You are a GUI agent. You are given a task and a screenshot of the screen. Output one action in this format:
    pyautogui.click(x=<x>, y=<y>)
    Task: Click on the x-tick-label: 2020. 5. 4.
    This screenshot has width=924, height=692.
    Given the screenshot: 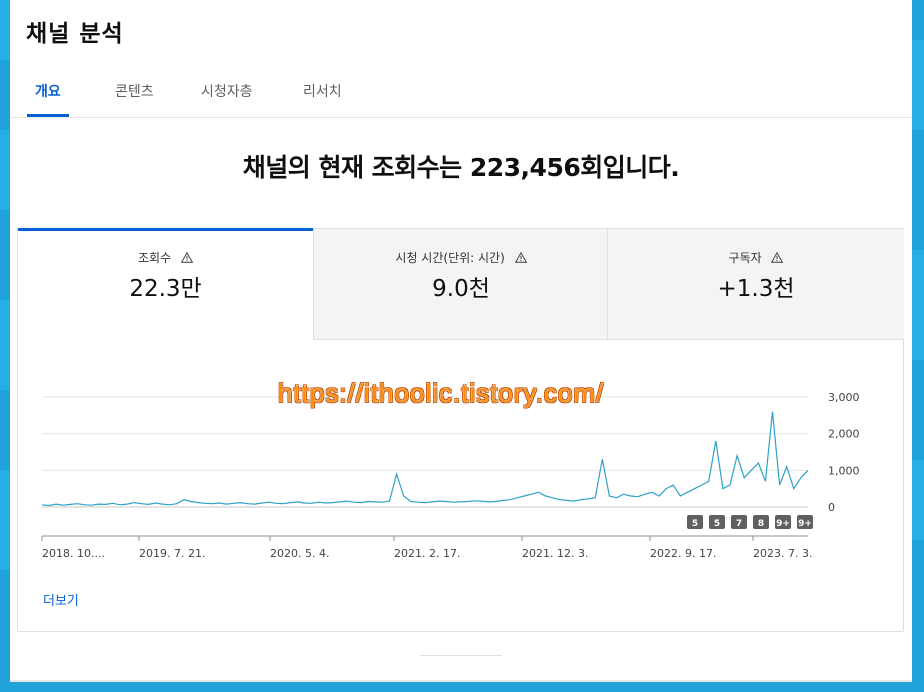 What is the action you would take?
    pyautogui.click(x=299, y=553)
    